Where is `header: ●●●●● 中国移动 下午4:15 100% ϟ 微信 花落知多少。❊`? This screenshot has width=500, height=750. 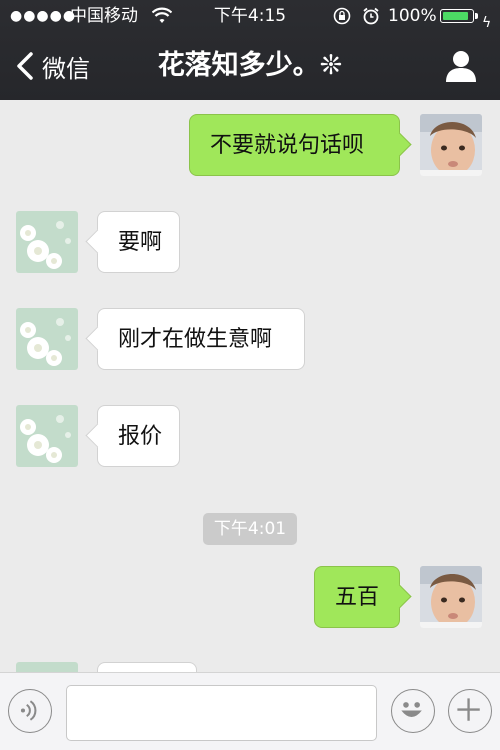 header: ●●●●● 中国移动 下午4:15 100% ϟ 微信 花落知多少。❊ is located at coordinates (250, 50).